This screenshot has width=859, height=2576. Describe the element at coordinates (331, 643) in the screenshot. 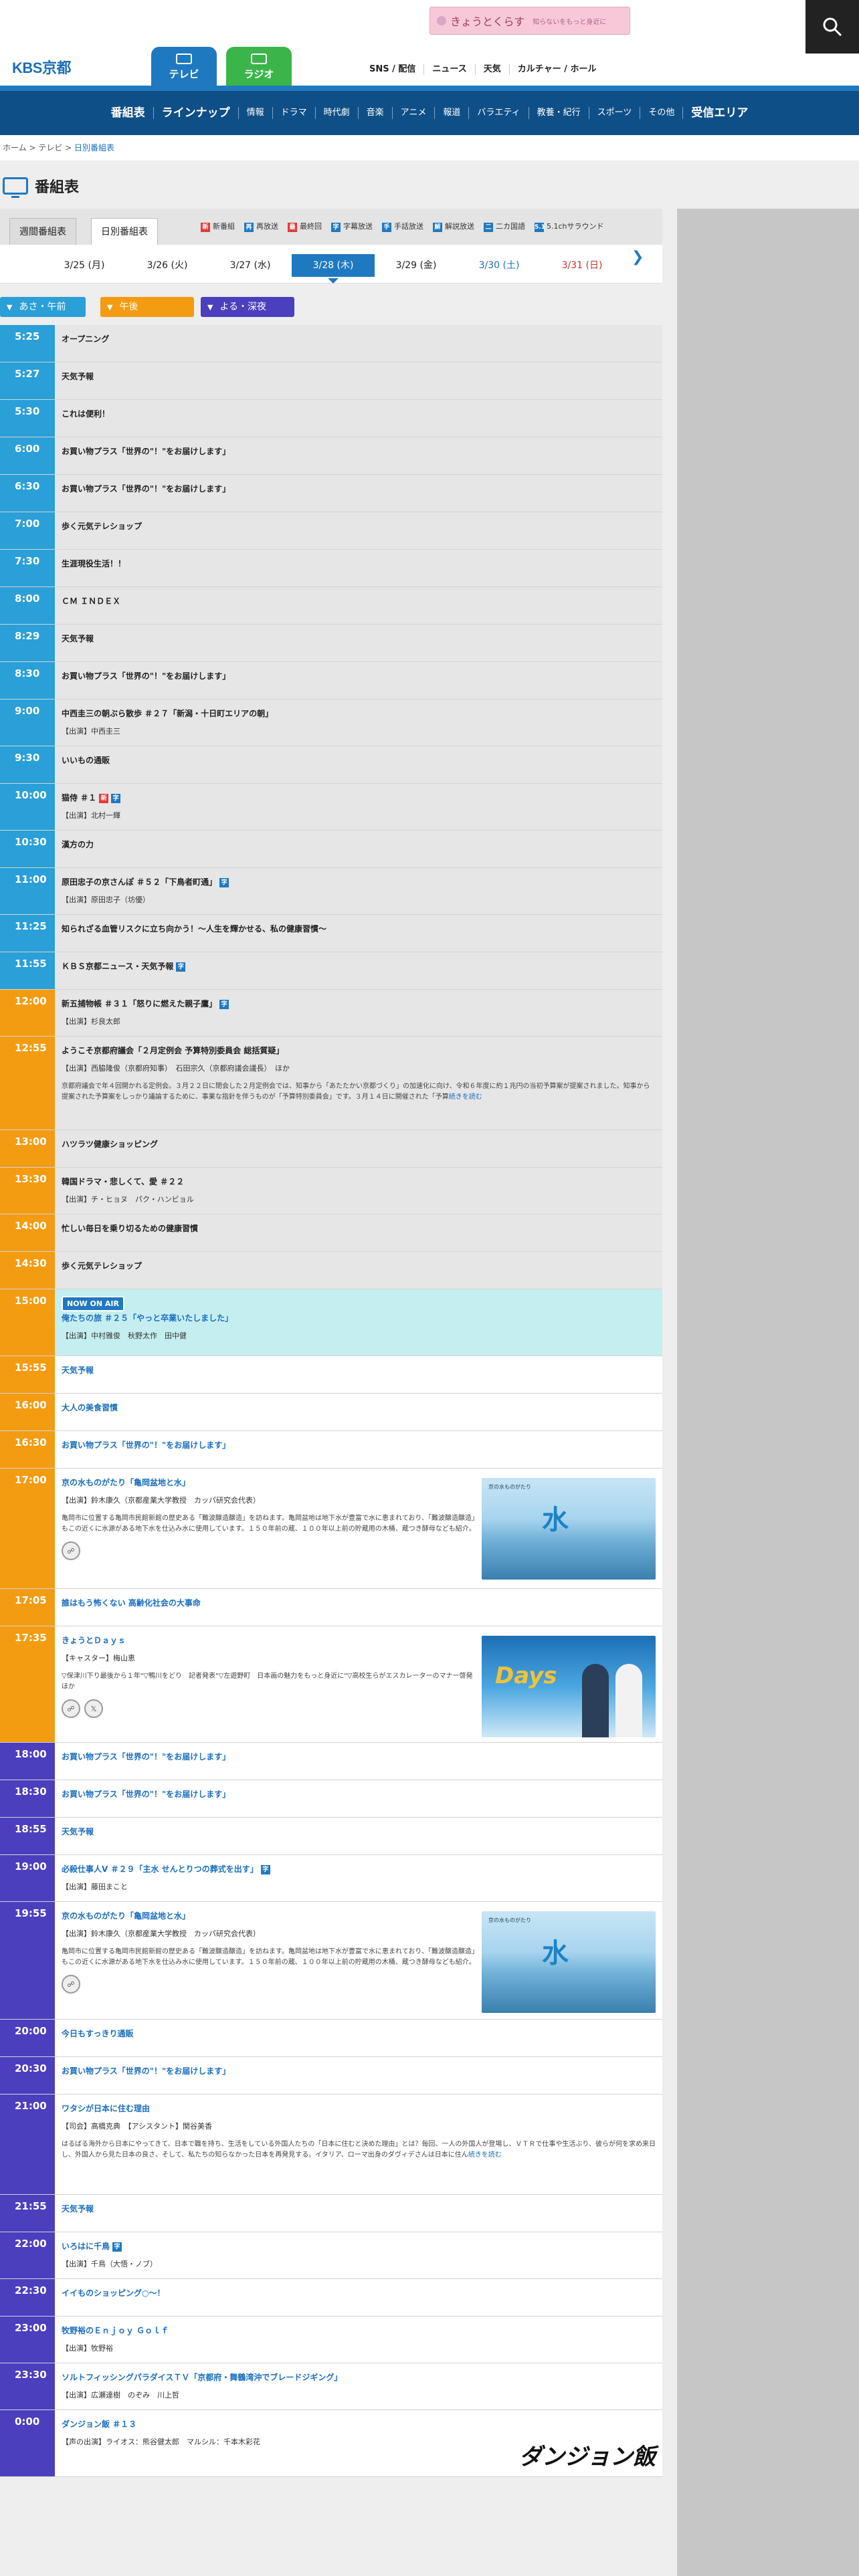

I see `program-row: 8:29 天気予報` at that location.